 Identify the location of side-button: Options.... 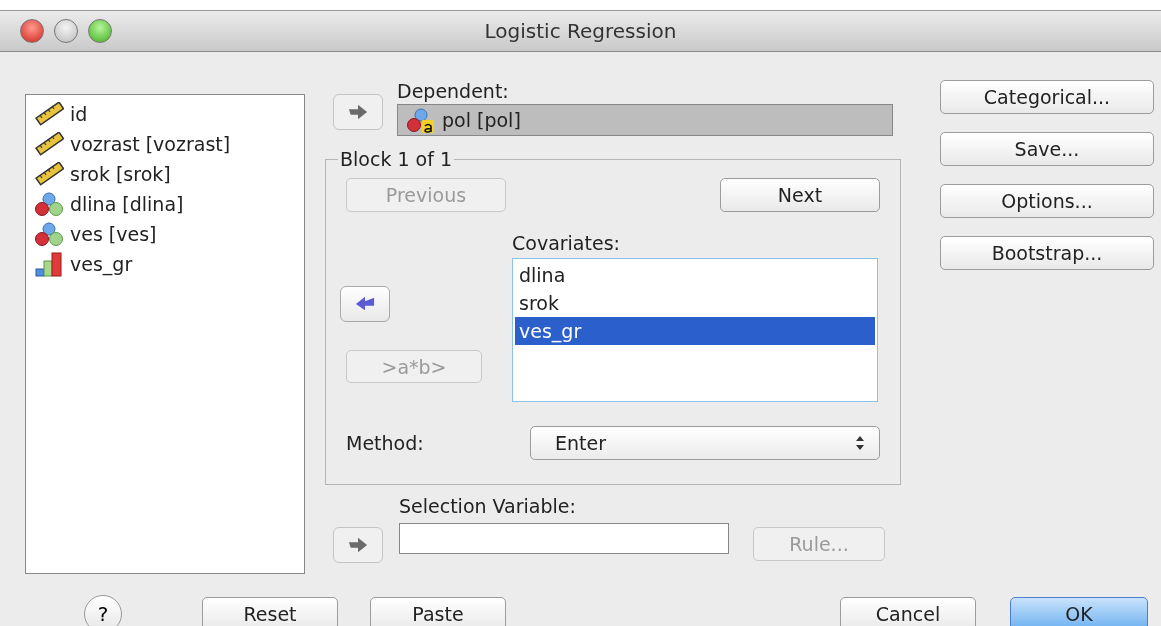
(1047, 201).